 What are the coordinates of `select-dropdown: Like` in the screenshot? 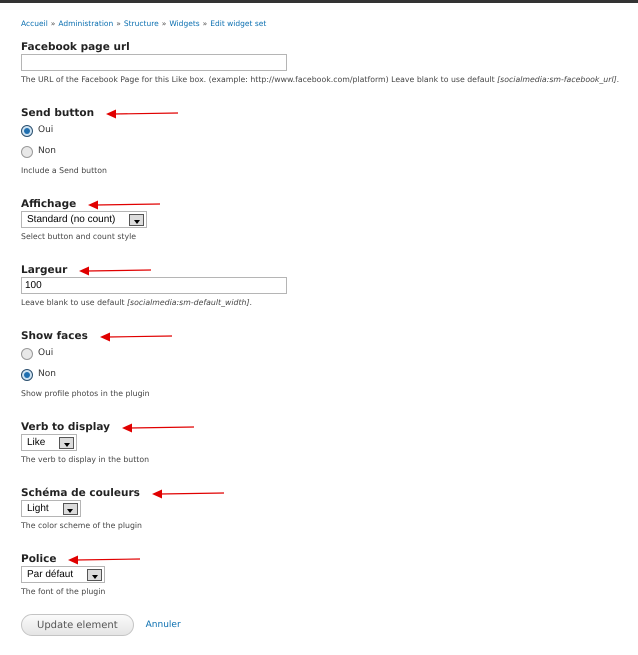 It's located at (49, 443).